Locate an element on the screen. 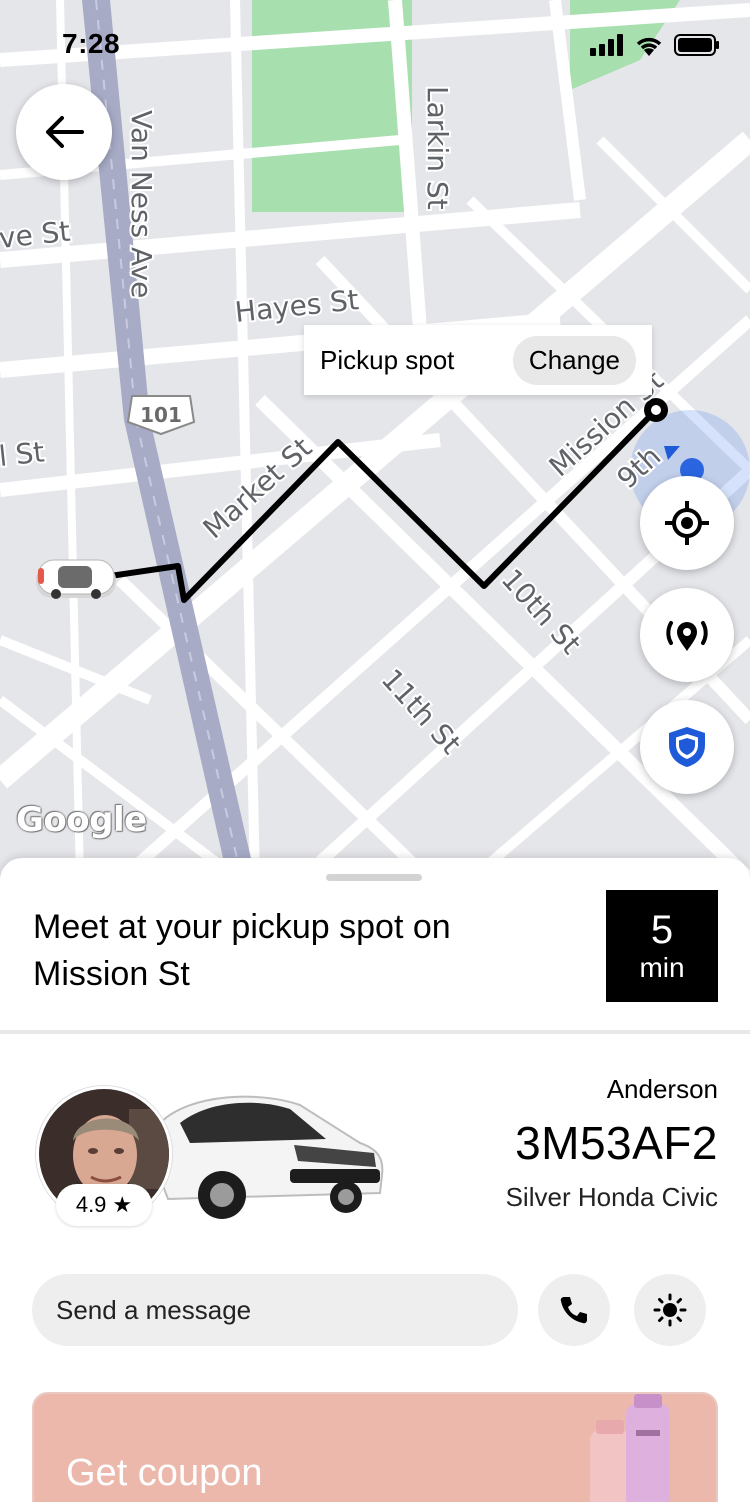 The width and height of the screenshot is (750, 1502). trip-status-headline: Meet at your pickup spot on Mission St is located at coordinates (242, 950).